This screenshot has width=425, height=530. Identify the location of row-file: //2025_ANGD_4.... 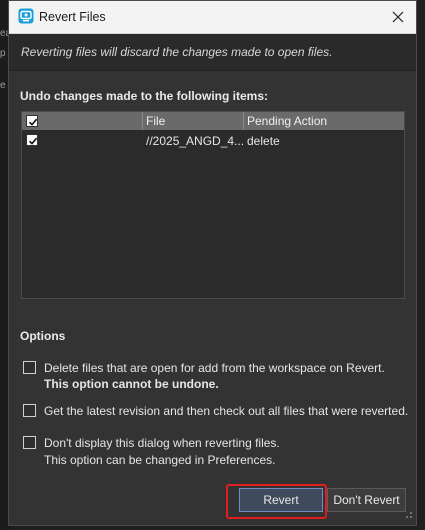
(195, 141).